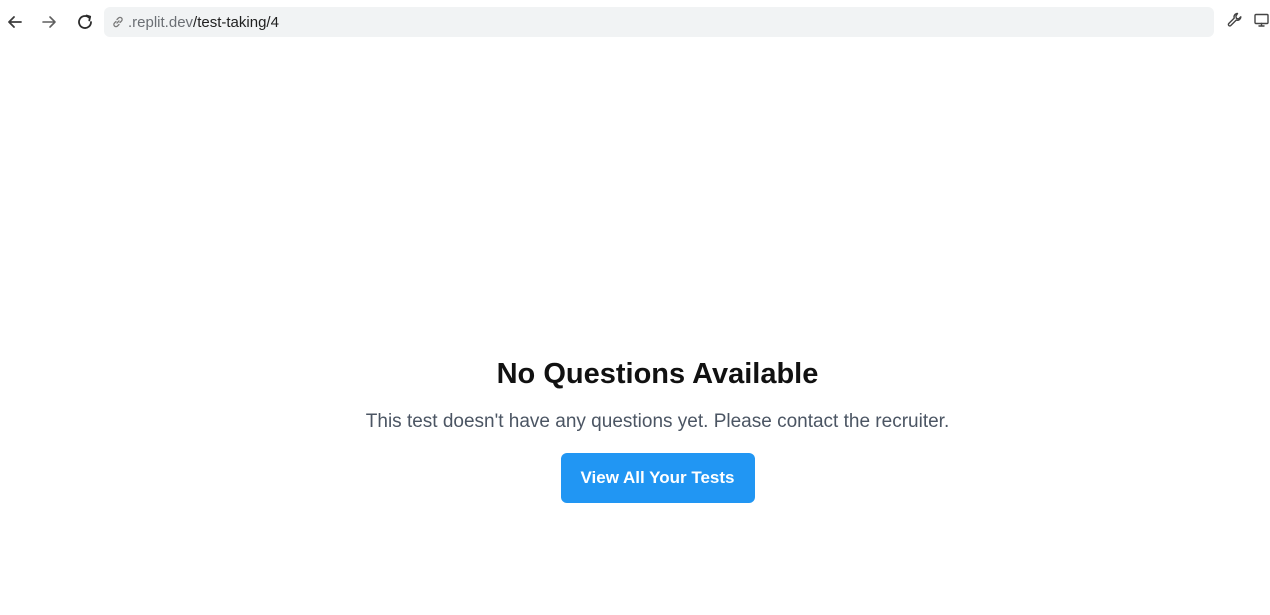 The width and height of the screenshot is (1270, 615). Describe the element at coordinates (659, 22) in the screenshot. I see `address-bar: .replit.dev/test-taking/4` at that location.